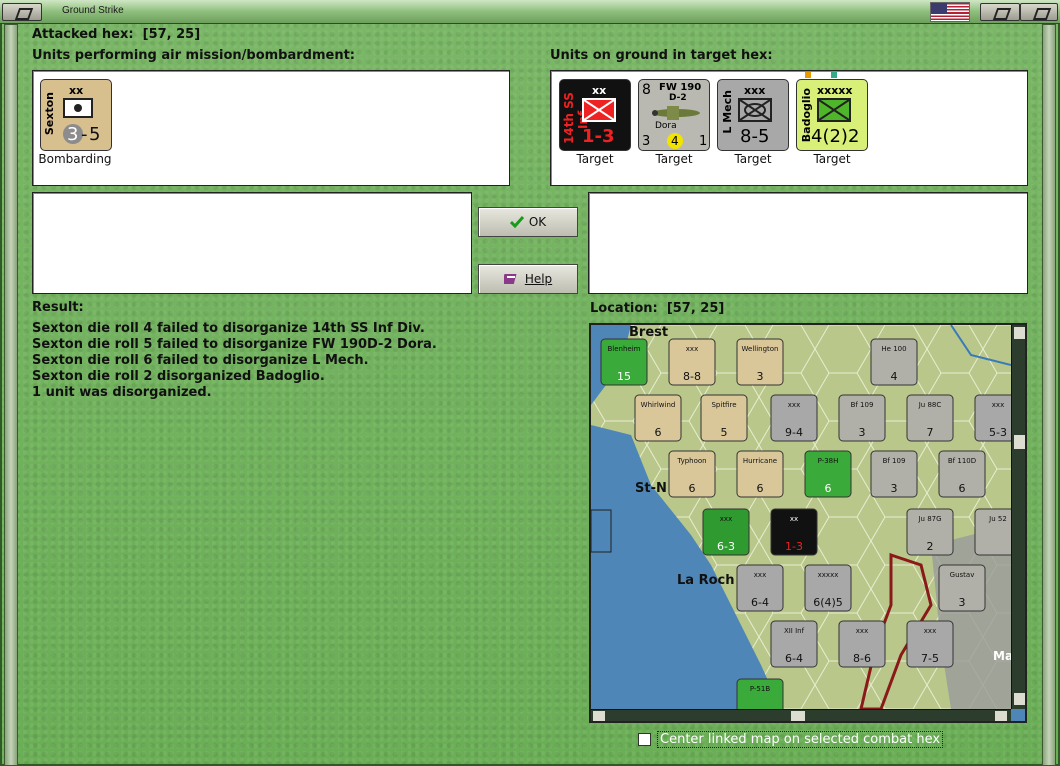  I want to click on map-unit-values: 6-3, so click(726, 546).